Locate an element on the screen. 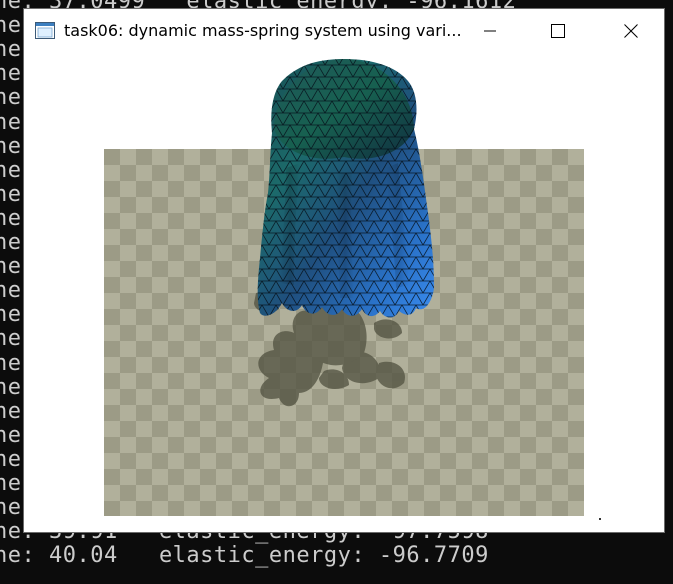 The image size is (673, 584). close-icon is located at coordinates (631, 31).